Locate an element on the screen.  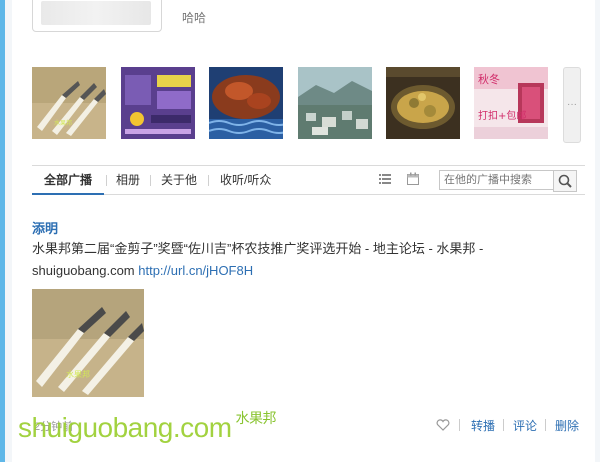
watermark-text: shuiguobang.com is located at coordinates (125, 427).